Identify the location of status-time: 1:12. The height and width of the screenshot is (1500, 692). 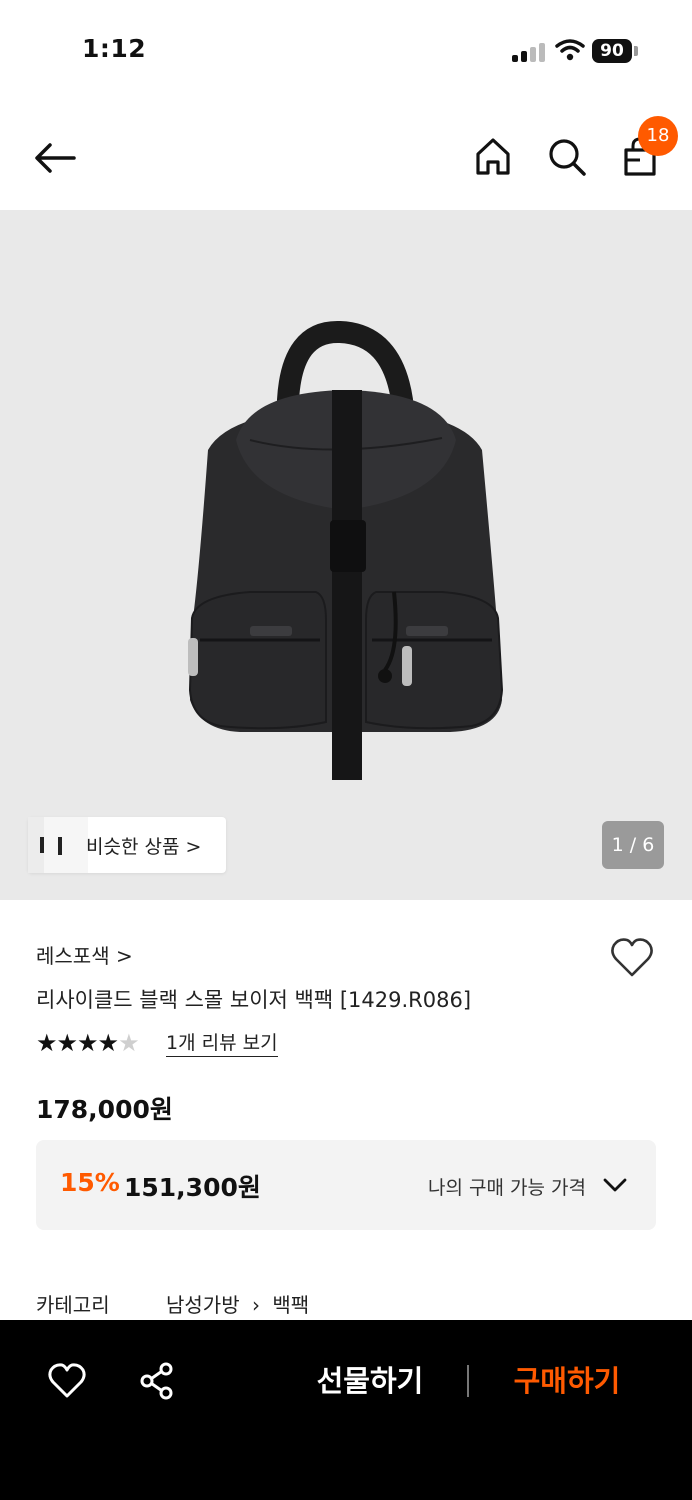
(114, 48).